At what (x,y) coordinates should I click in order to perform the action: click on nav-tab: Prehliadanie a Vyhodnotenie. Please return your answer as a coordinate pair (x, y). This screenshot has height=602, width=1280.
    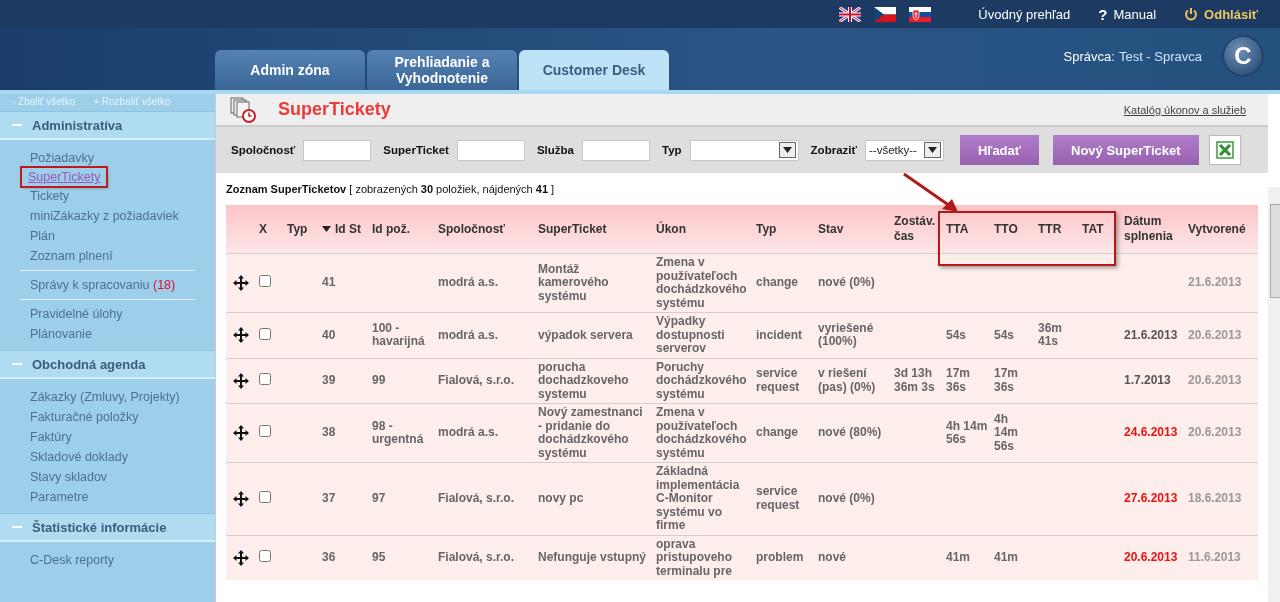
    Looking at the image, I should click on (442, 70).